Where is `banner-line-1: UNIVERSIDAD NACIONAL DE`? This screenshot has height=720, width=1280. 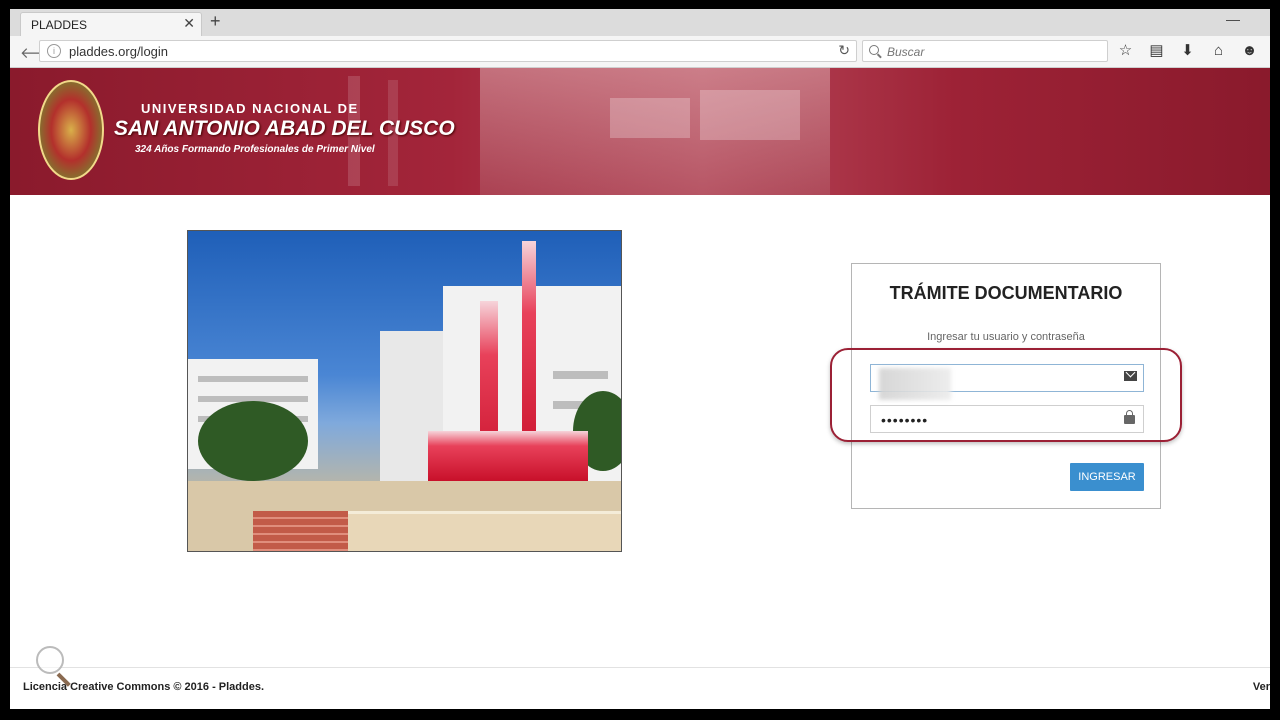 banner-line-1: UNIVERSIDAD NACIONAL DE is located at coordinates (250, 108).